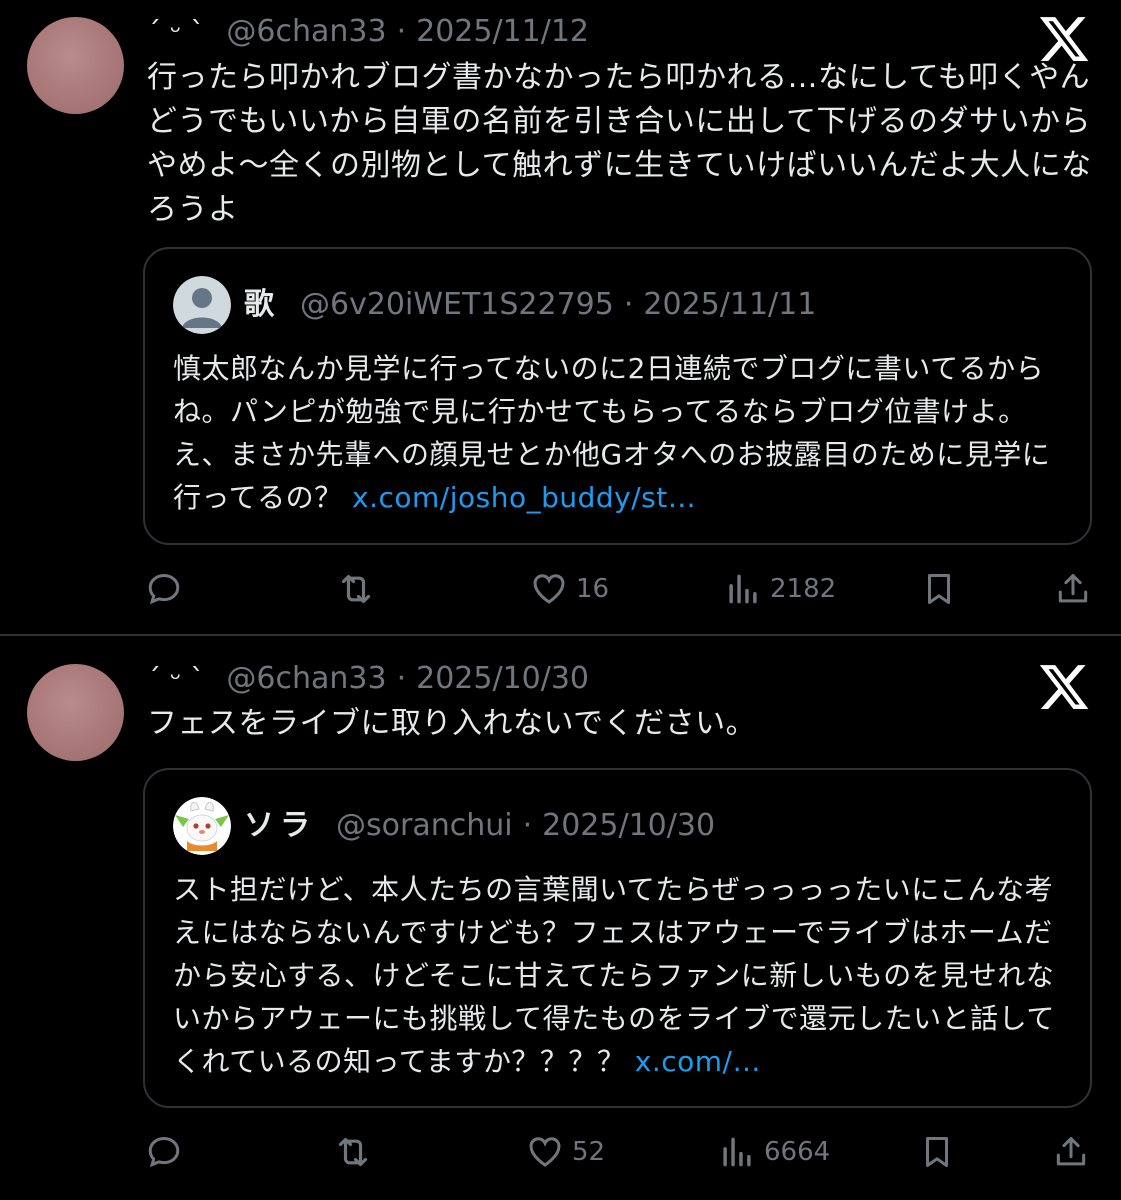  I want to click on quoted-display-name: ソラ, so click(280, 826).